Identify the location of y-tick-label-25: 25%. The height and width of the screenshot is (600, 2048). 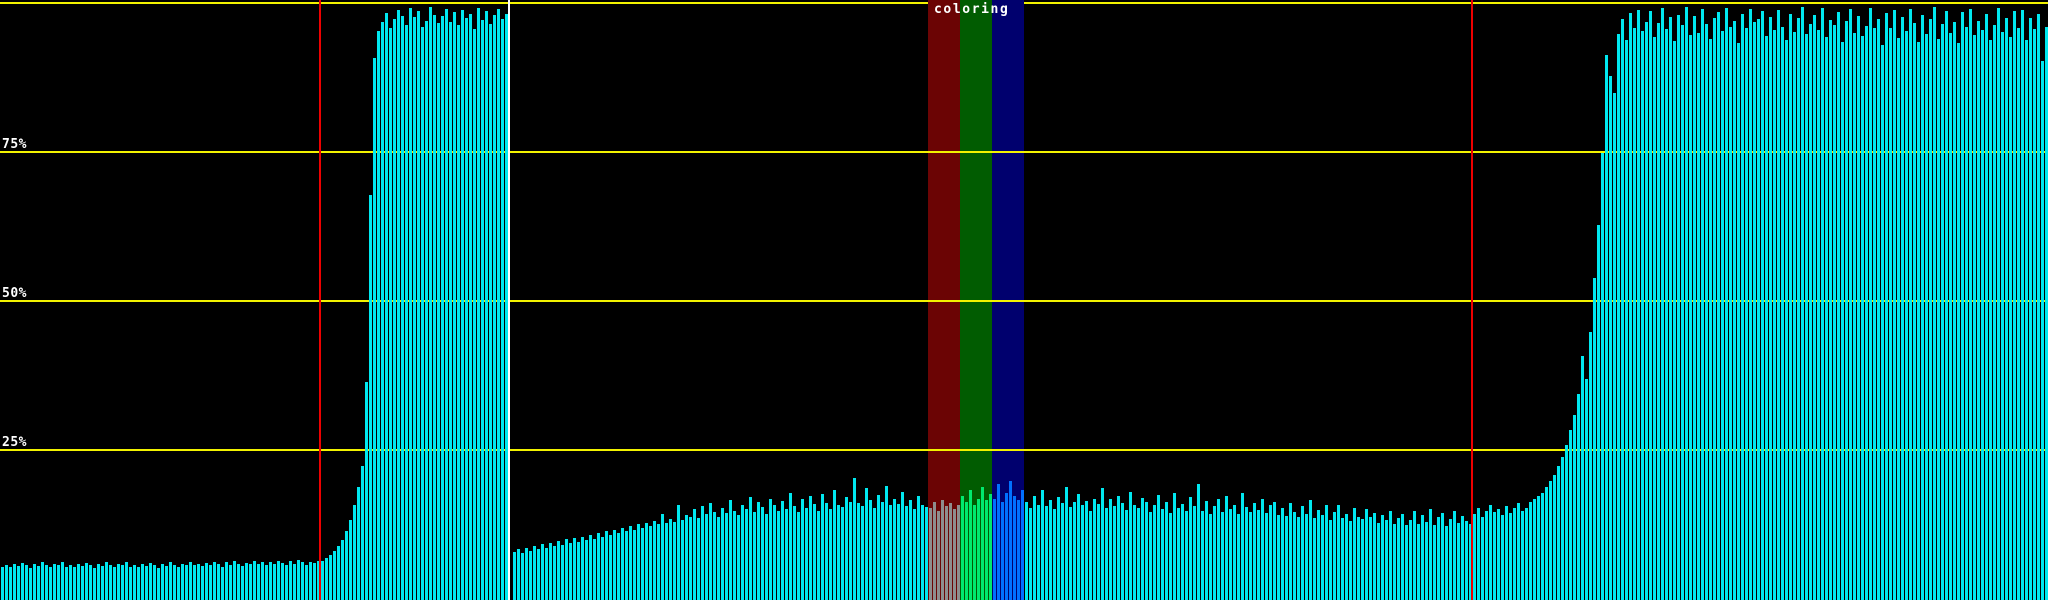
(14, 442).